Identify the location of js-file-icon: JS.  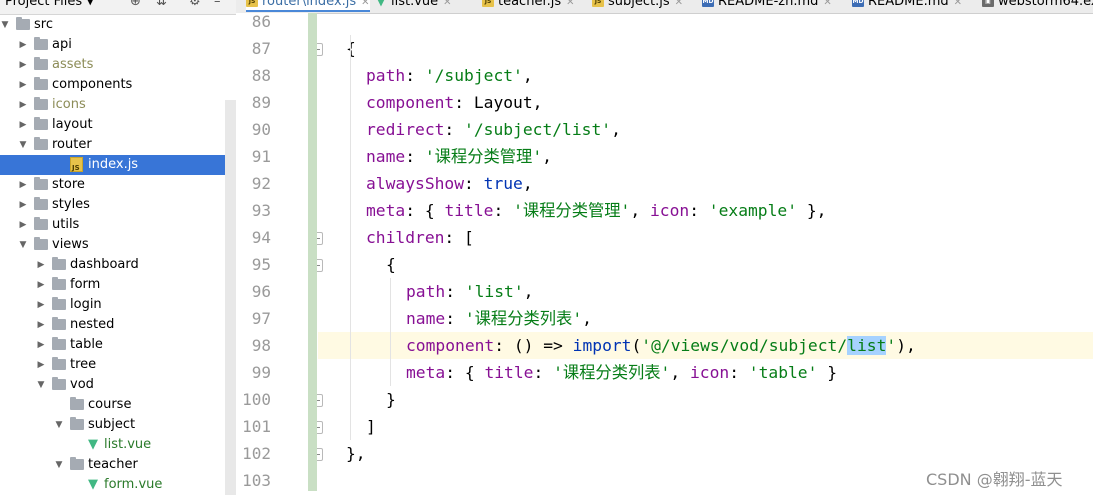
(598, 3).